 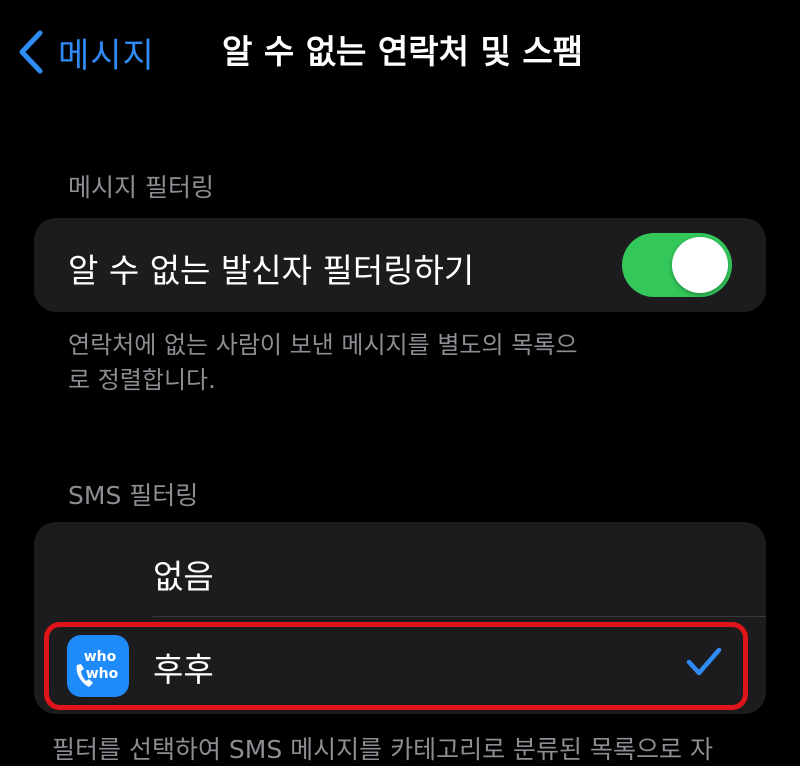 What do you see at coordinates (382, 749) in the screenshot?
I see `sms-filtering-footer: 필터를 선택하여 SMS 메시지를 카테고리로 분류된 목록으로 자` at bounding box center [382, 749].